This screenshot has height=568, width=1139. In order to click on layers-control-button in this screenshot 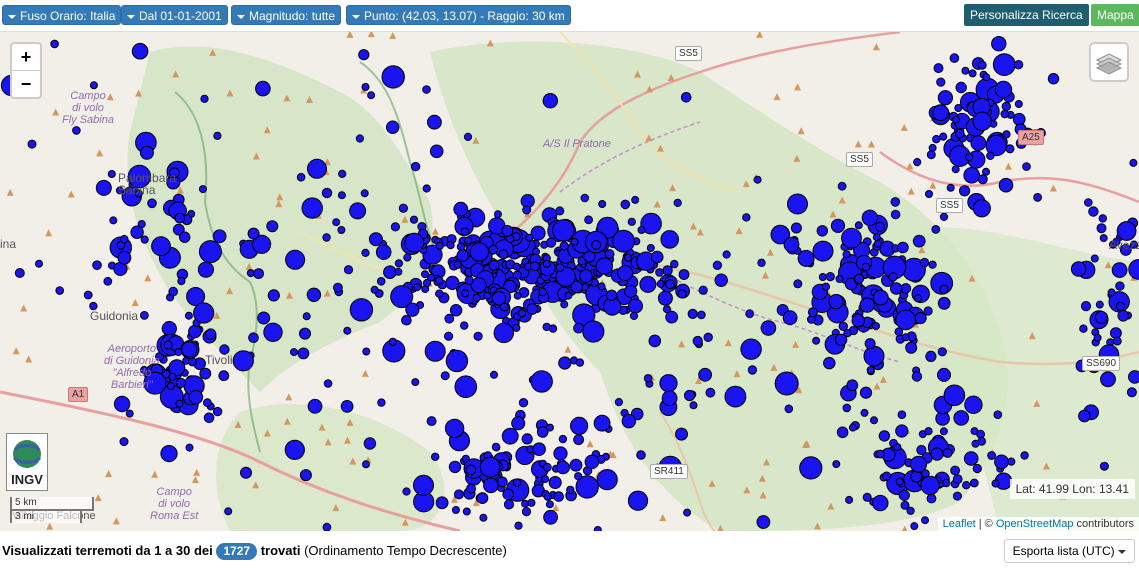, I will do `click(1109, 62)`.